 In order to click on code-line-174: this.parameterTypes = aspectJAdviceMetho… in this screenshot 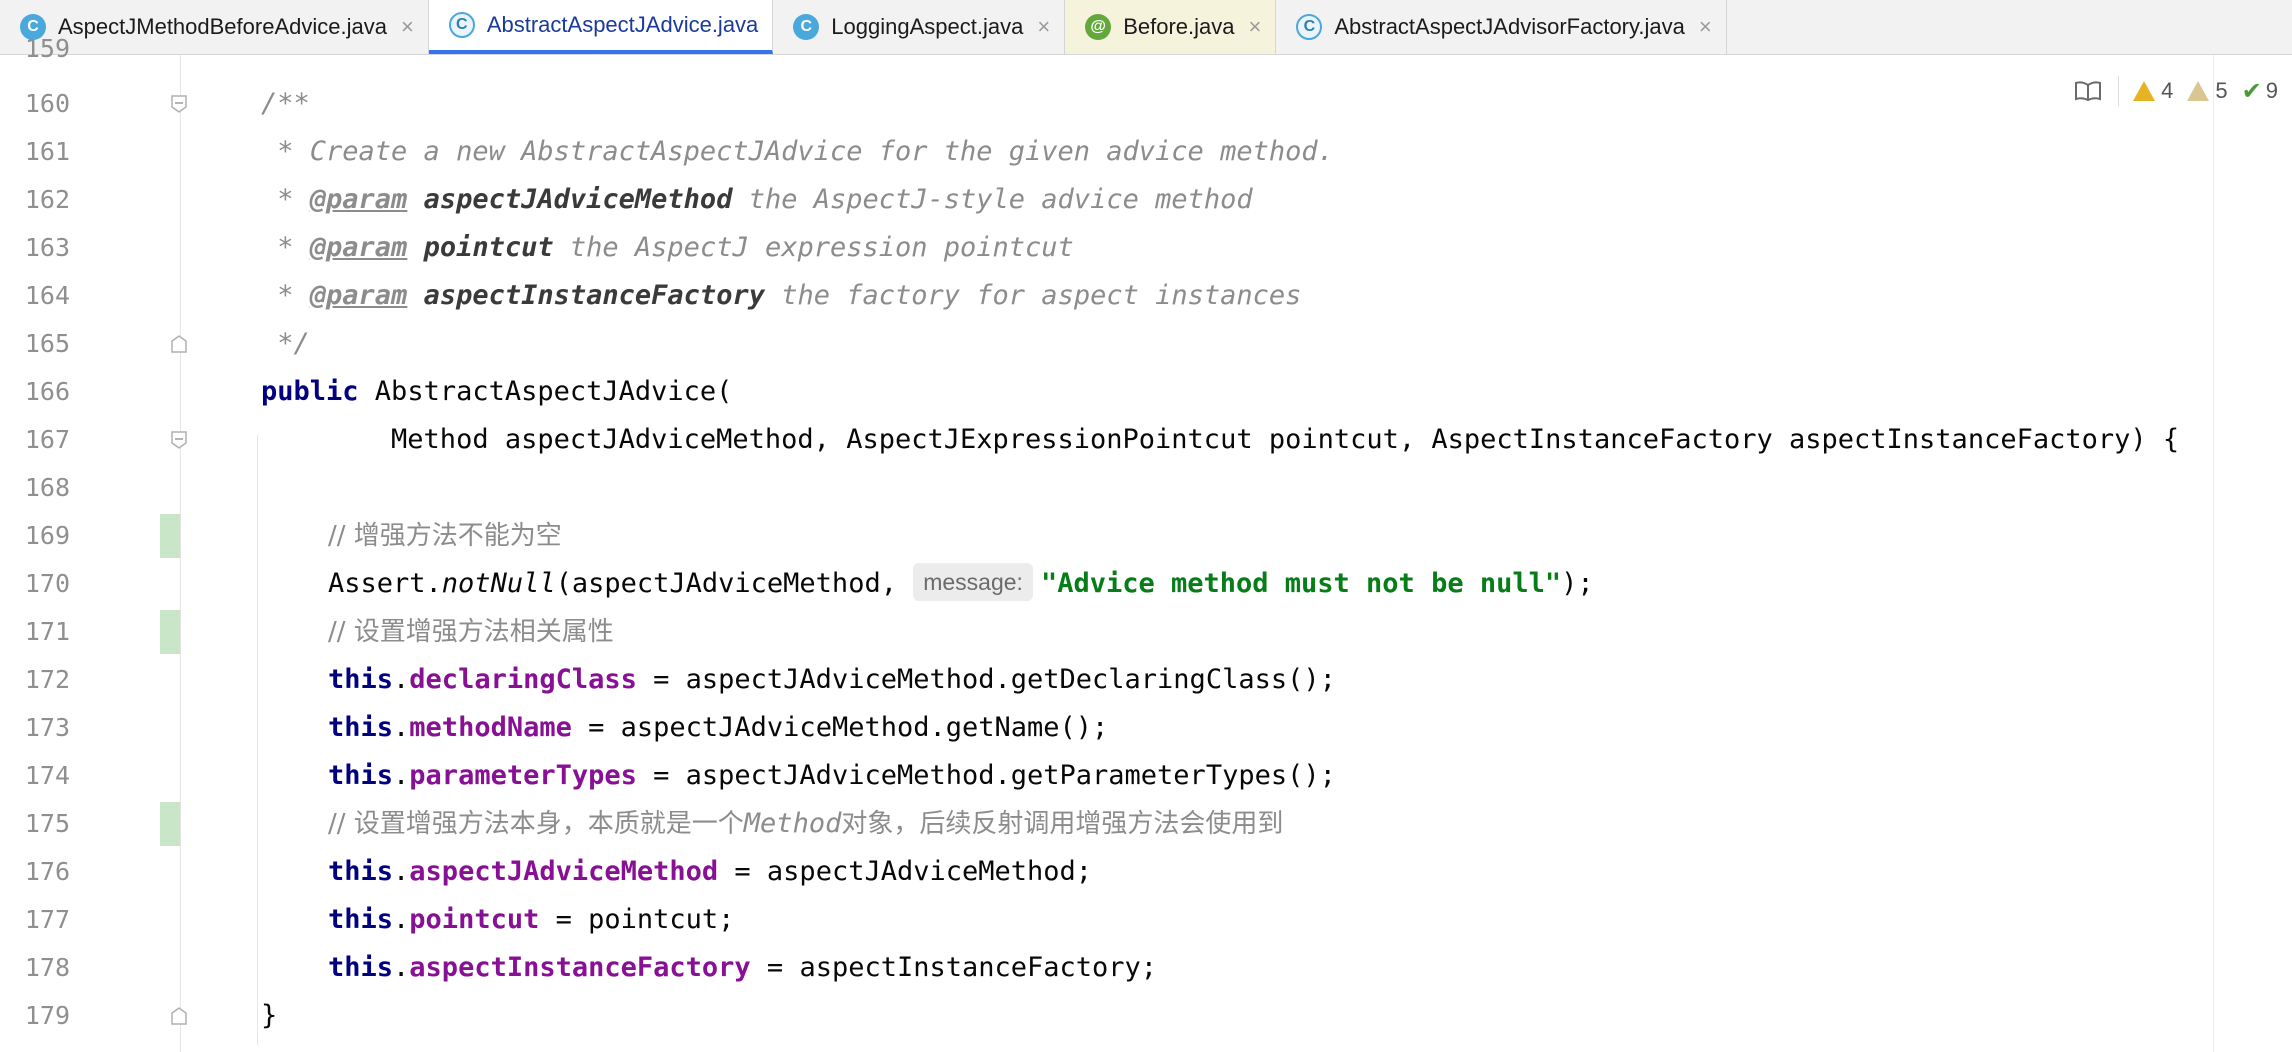, I will do `click(832, 776)`.